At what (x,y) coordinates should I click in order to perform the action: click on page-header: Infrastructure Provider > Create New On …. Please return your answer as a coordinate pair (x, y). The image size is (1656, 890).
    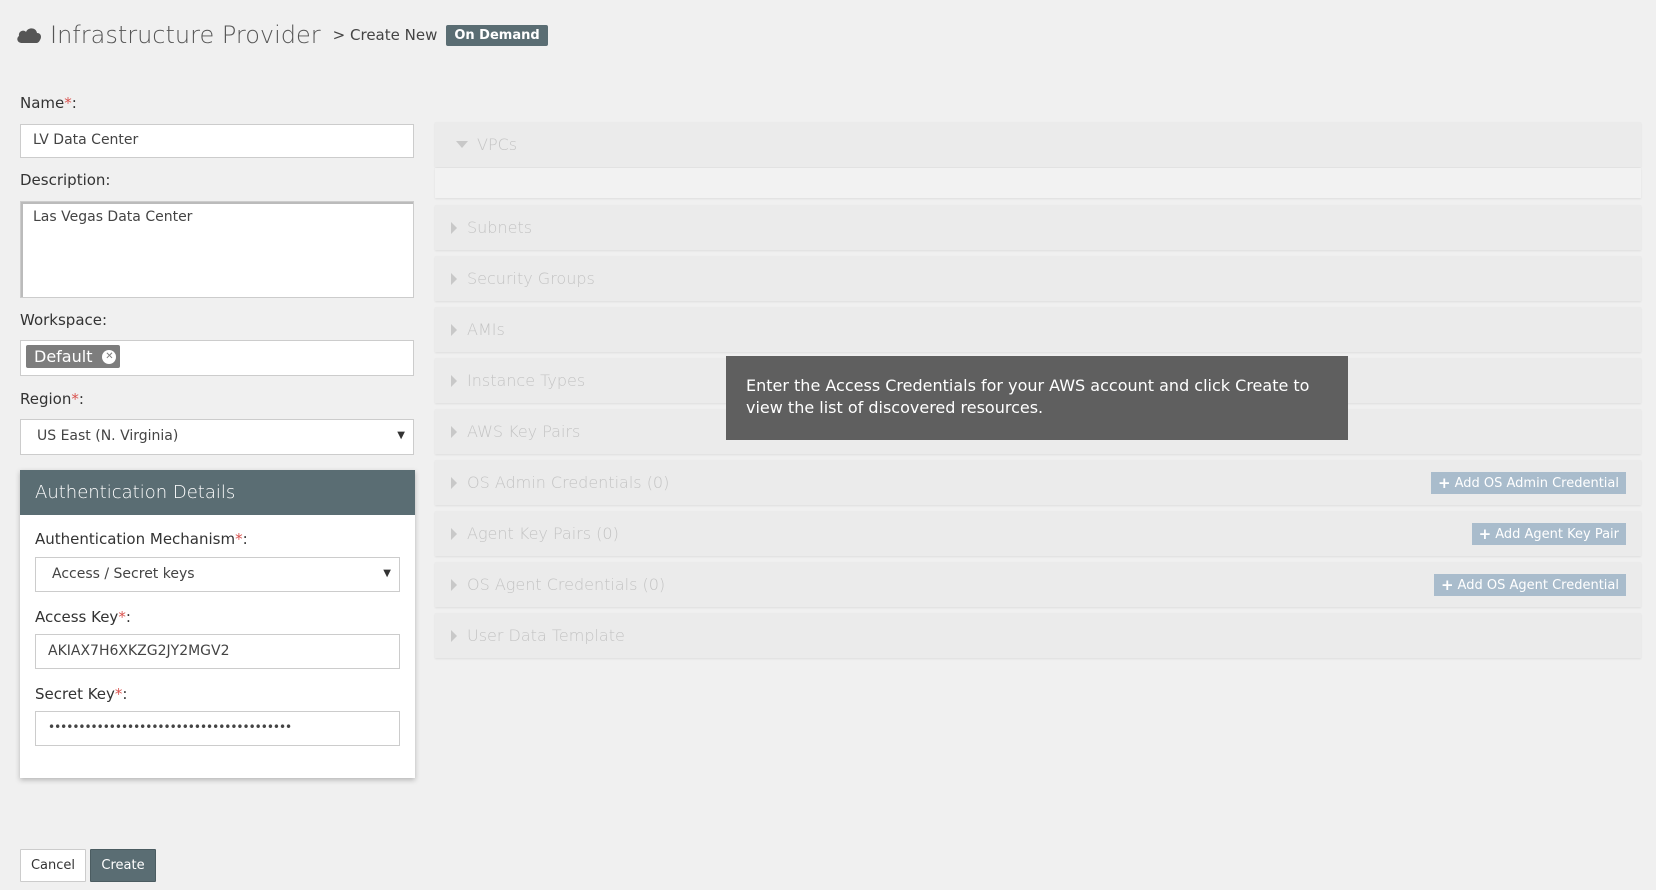
    Looking at the image, I should click on (282, 35).